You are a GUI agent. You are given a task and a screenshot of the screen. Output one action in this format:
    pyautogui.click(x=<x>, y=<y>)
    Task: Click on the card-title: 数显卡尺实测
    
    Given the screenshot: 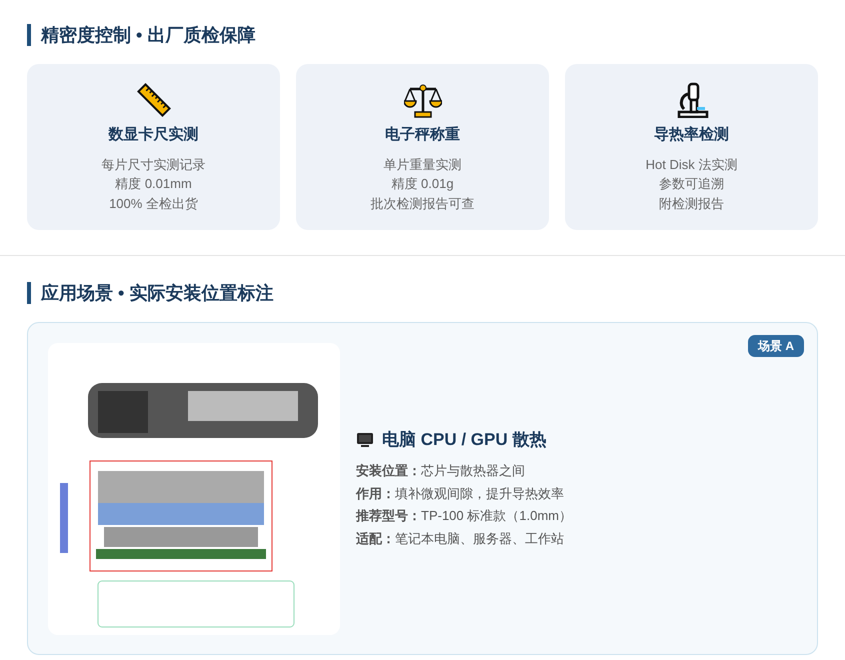 What is the action you would take?
    pyautogui.click(x=153, y=135)
    